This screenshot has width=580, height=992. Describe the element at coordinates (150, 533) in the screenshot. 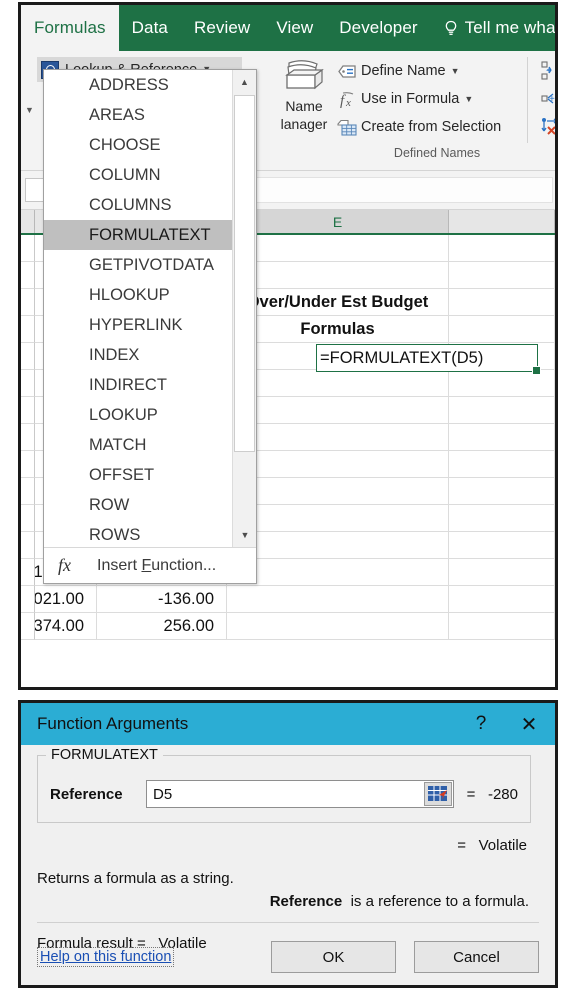

I see `menu-item-rows: ROWS` at that location.